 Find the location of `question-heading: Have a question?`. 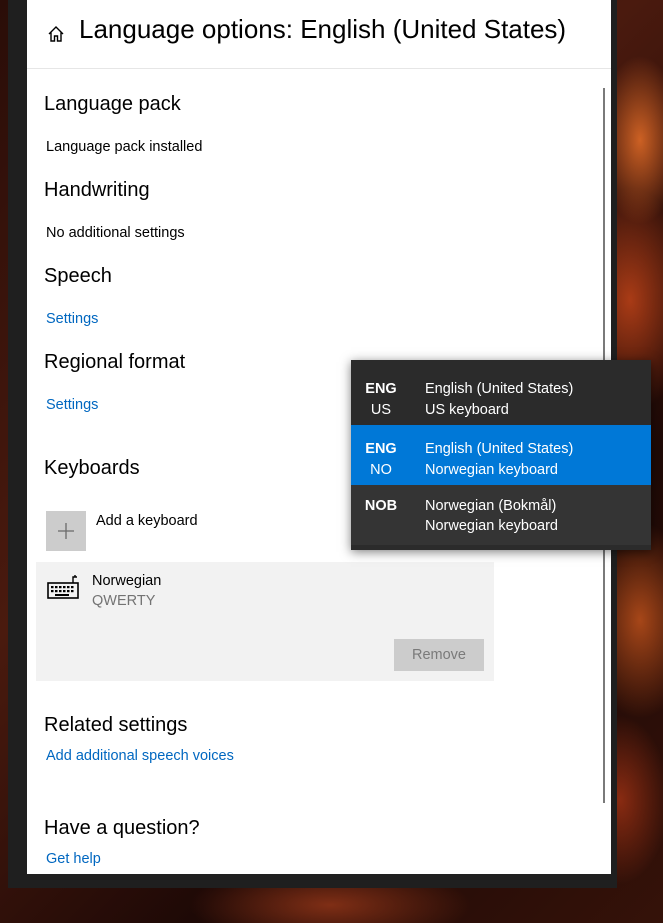

question-heading: Have a question? is located at coordinates (122, 828).